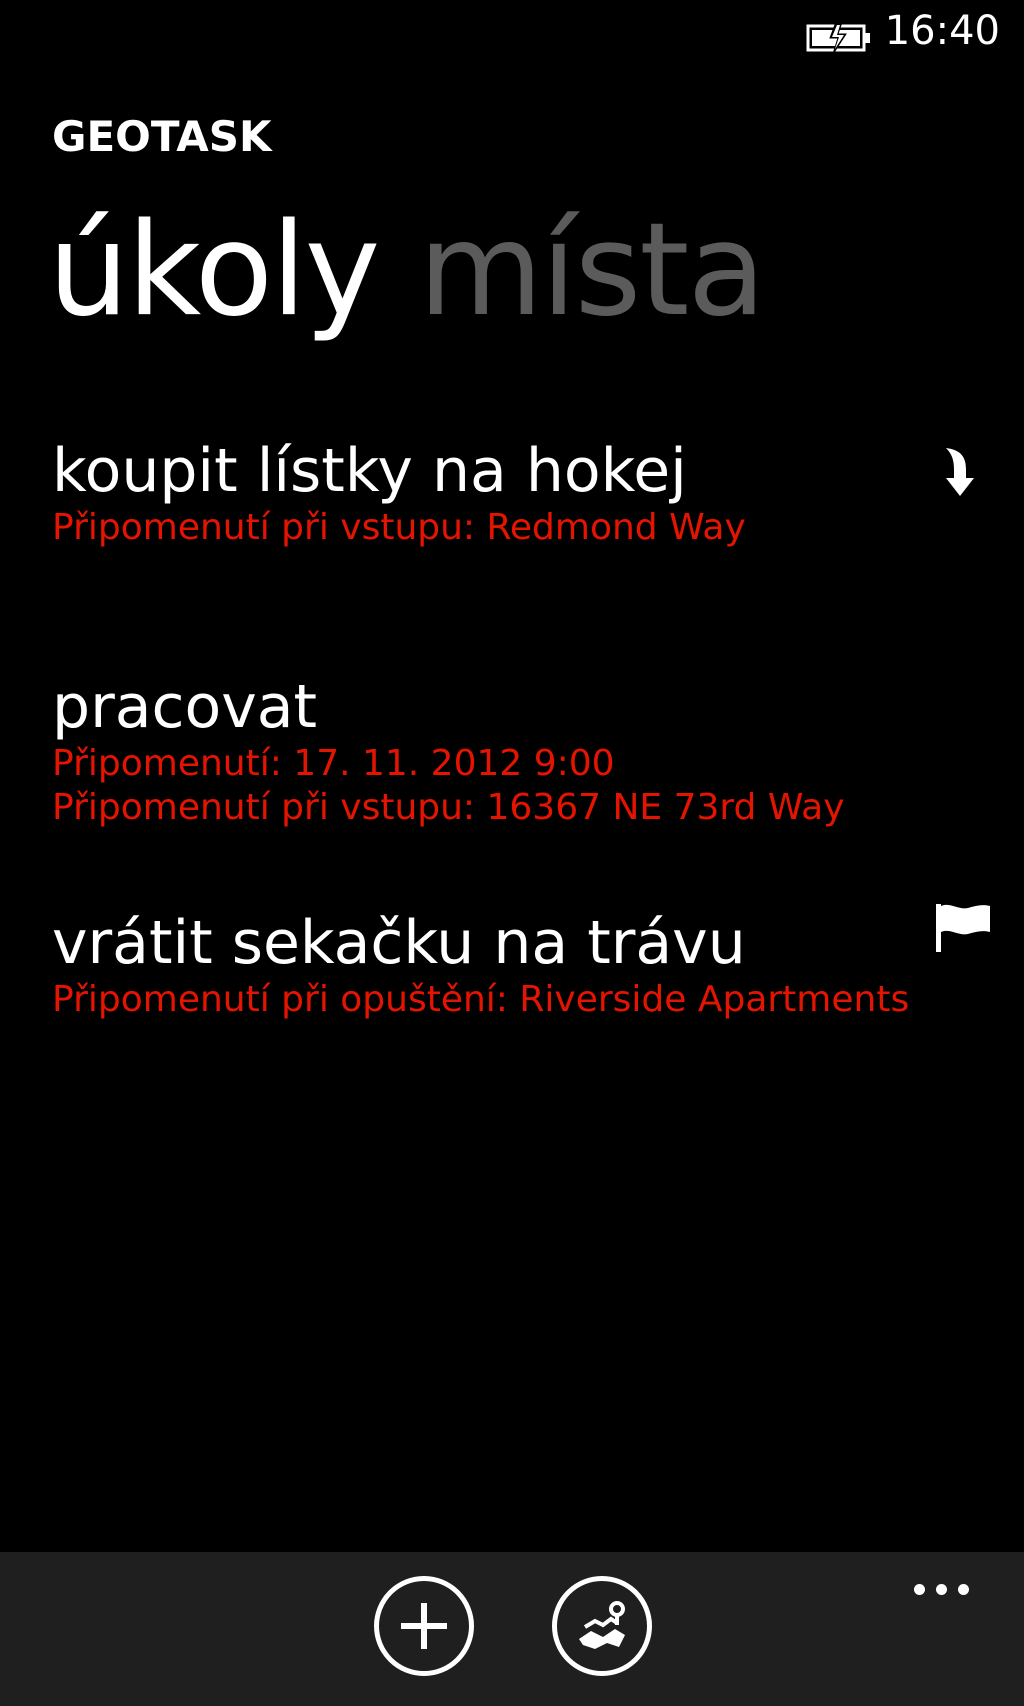  I want to click on task-title: pracovat, so click(185, 707).